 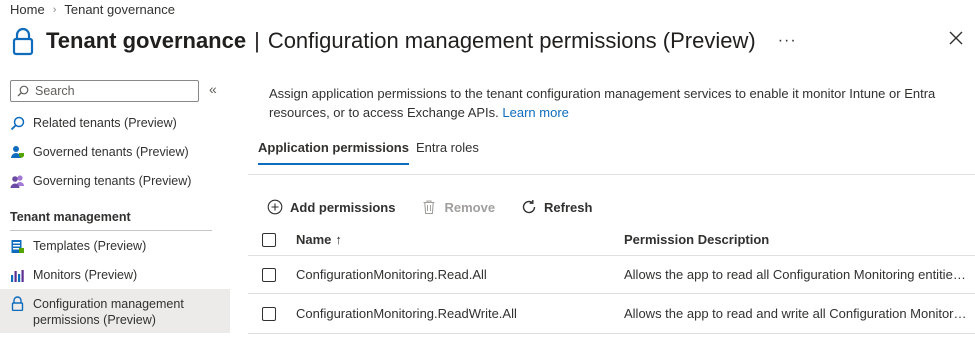 I want to click on column-header-description: Permission Description, so click(x=697, y=239).